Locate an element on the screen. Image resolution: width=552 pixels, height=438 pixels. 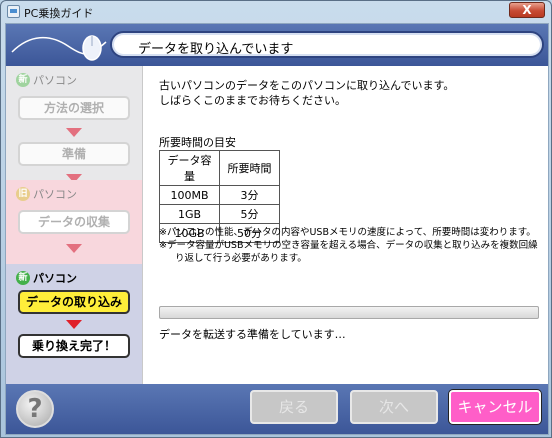
step-method-select: 方法の選択 is located at coordinates (74, 108).